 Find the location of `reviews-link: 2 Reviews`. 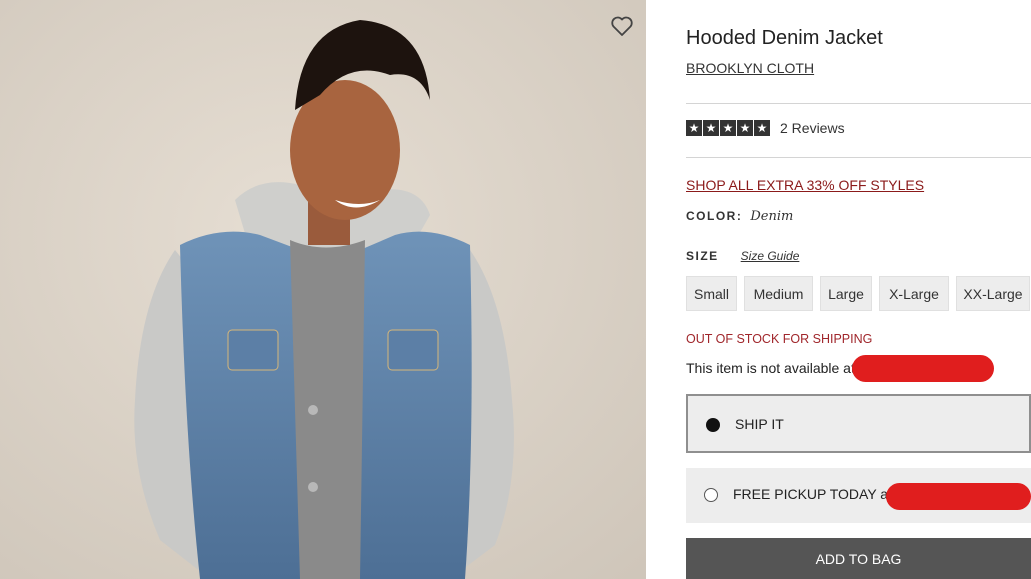

reviews-link: 2 Reviews is located at coordinates (812, 128).